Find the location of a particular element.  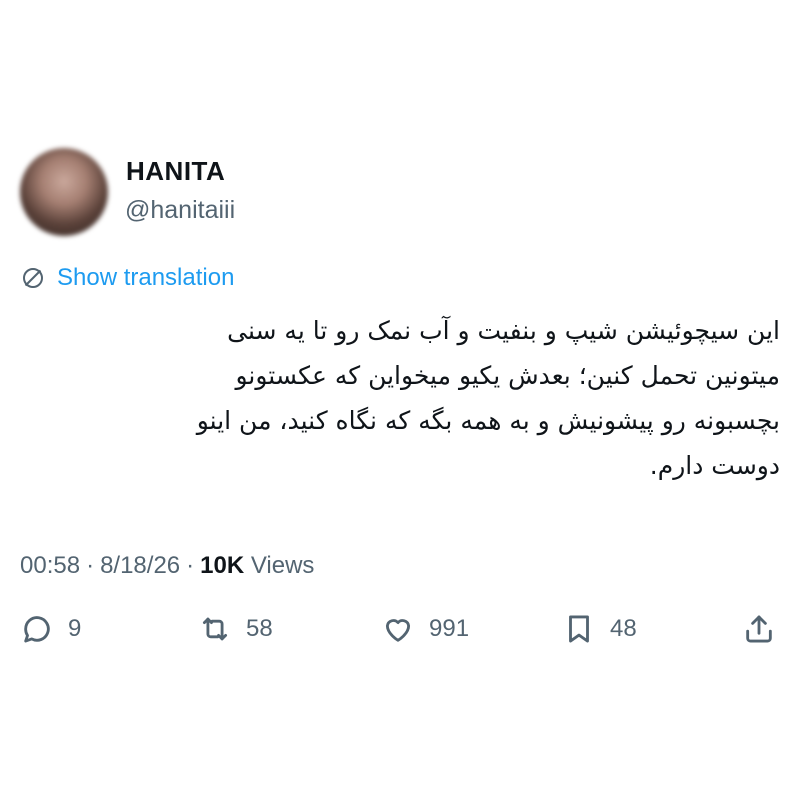

retweet-button: 58 is located at coordinates (235, 629).